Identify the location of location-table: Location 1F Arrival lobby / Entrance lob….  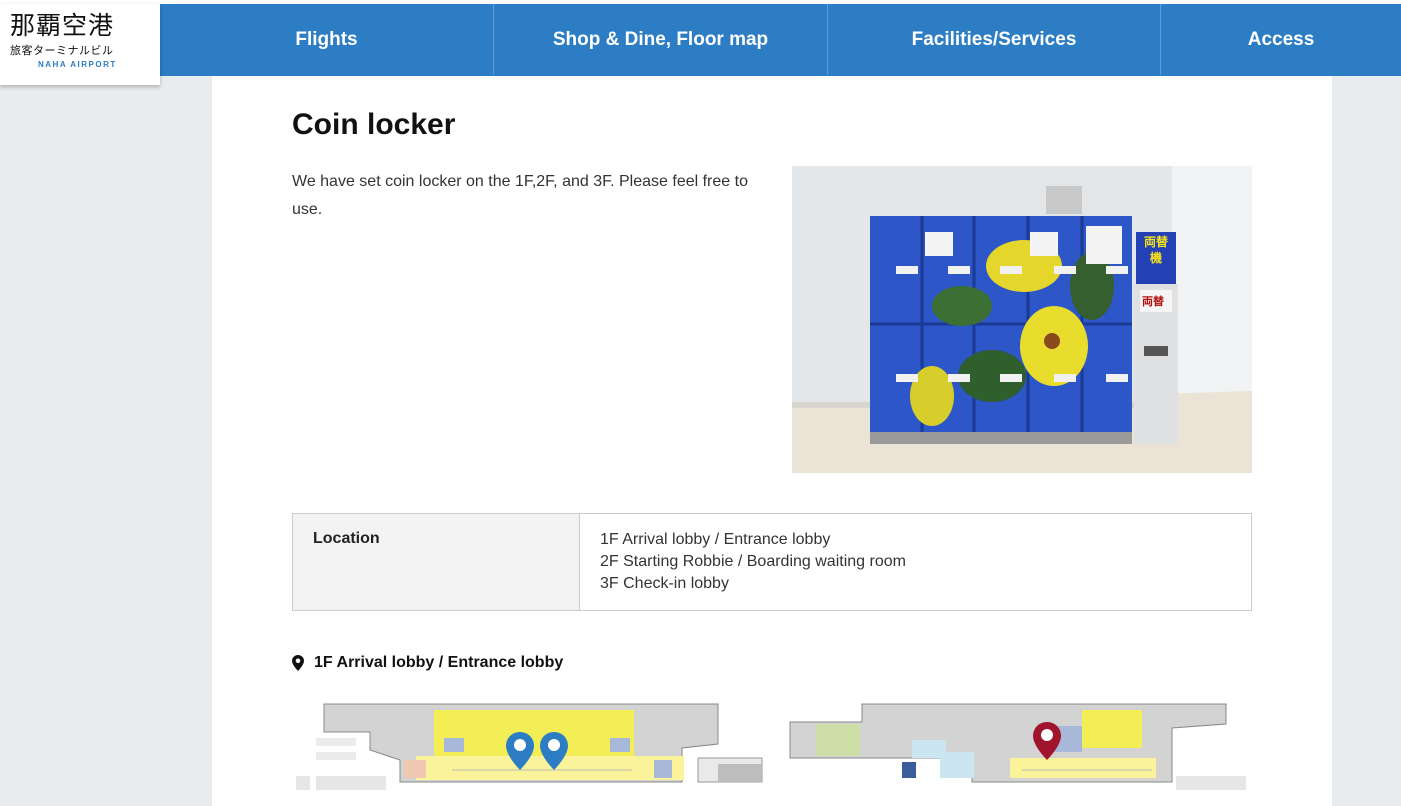
(772, 562).